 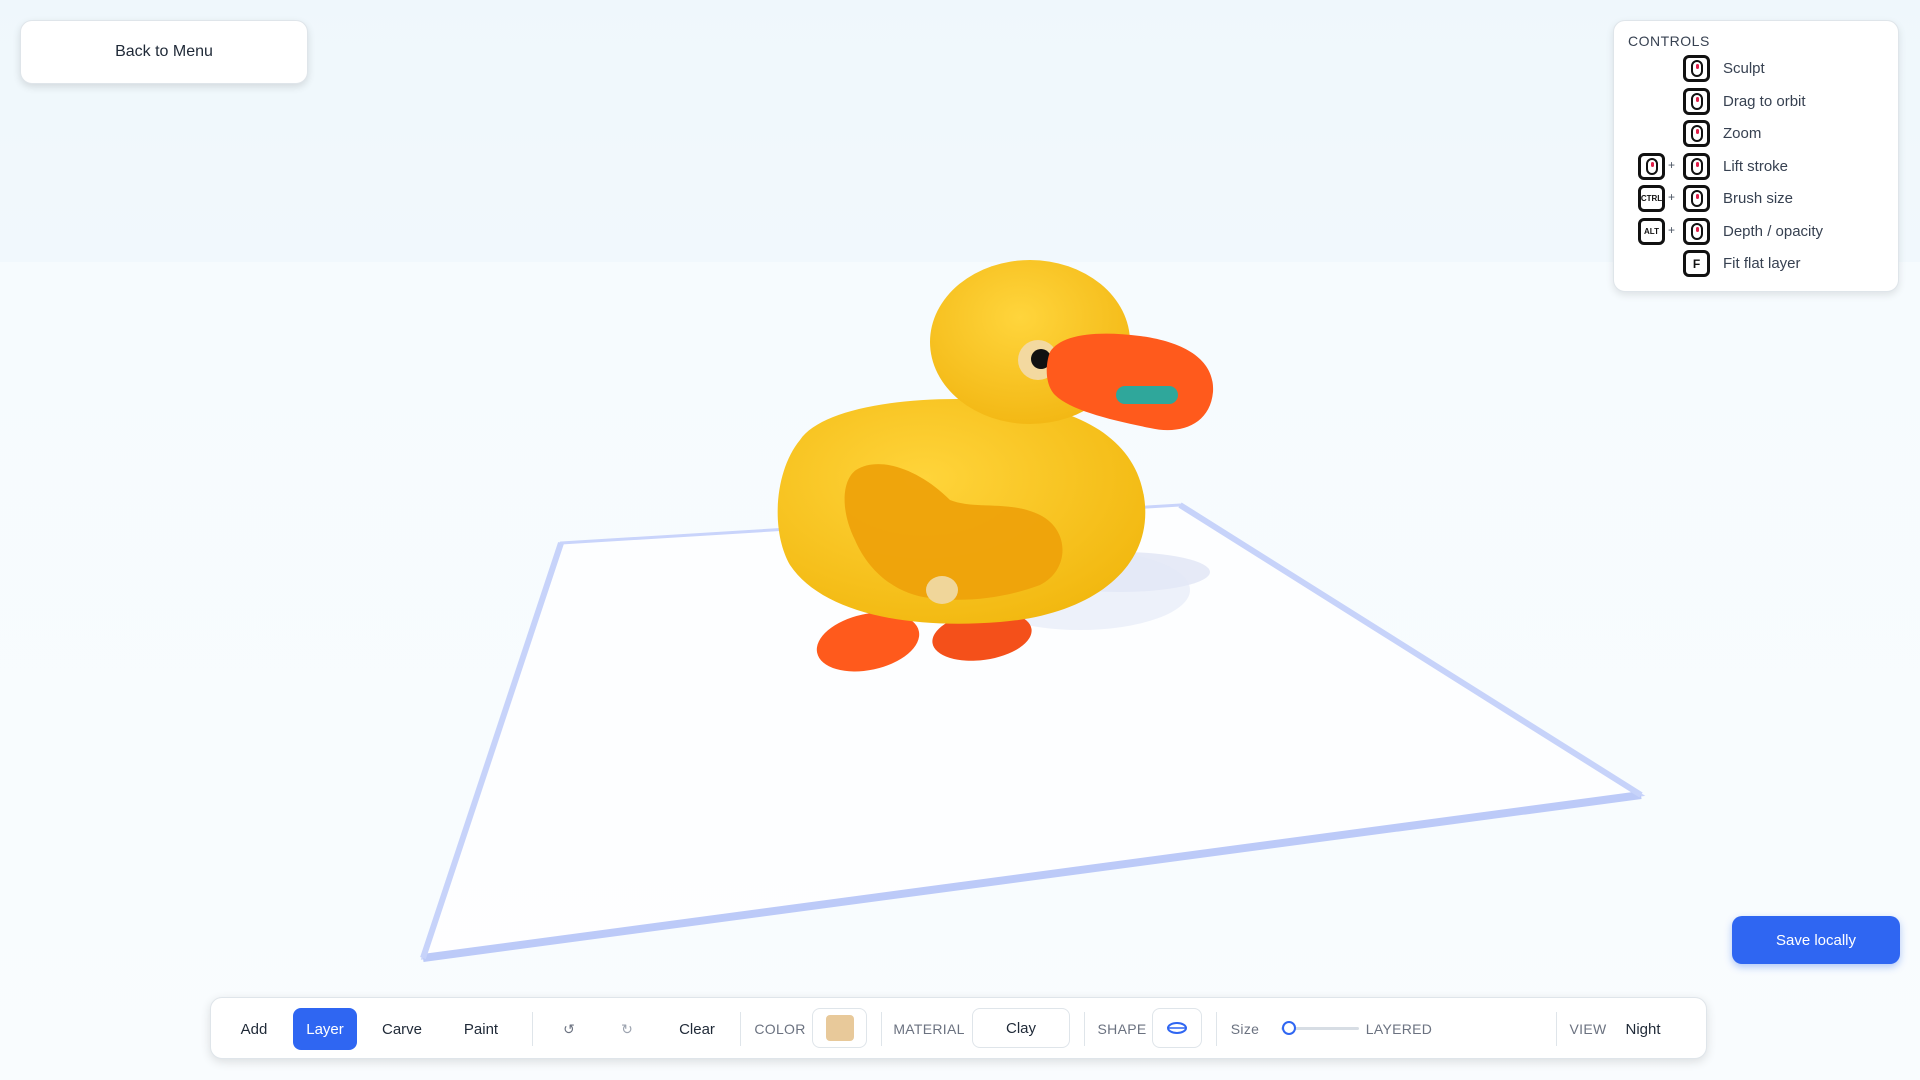 I want to click on tool-layer-button: Layer, so click(x=325, y=1029).